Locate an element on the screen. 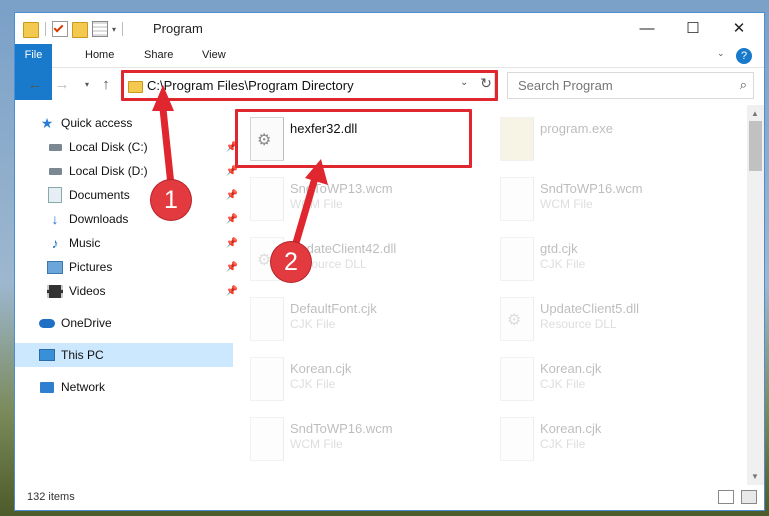 The height and width of the screenshot is (516, 769). annotation-arrows is located at coordinates (240, 169).